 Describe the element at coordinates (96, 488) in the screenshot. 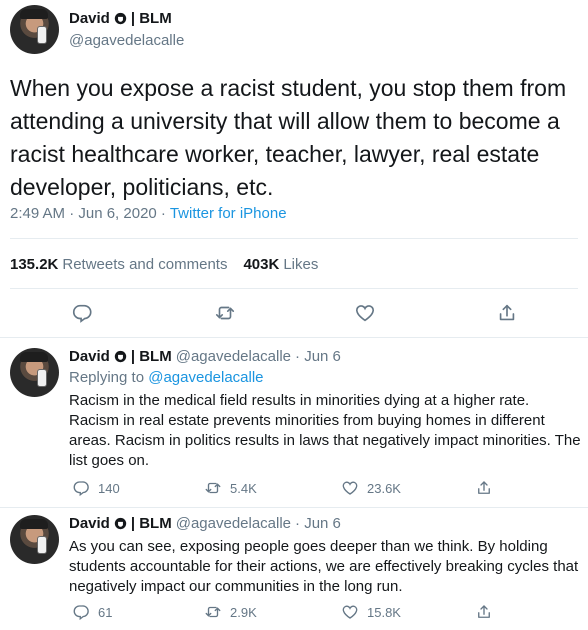

I see `reply-action: 140` at that location.